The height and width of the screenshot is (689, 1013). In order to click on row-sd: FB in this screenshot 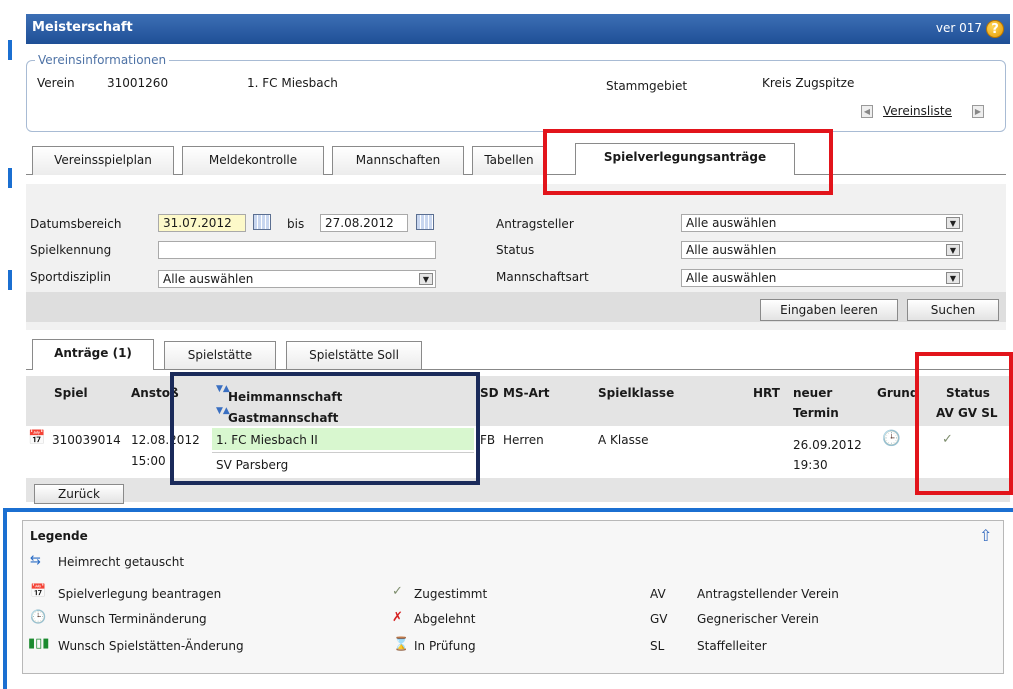, I will do `click(488, 440)`.